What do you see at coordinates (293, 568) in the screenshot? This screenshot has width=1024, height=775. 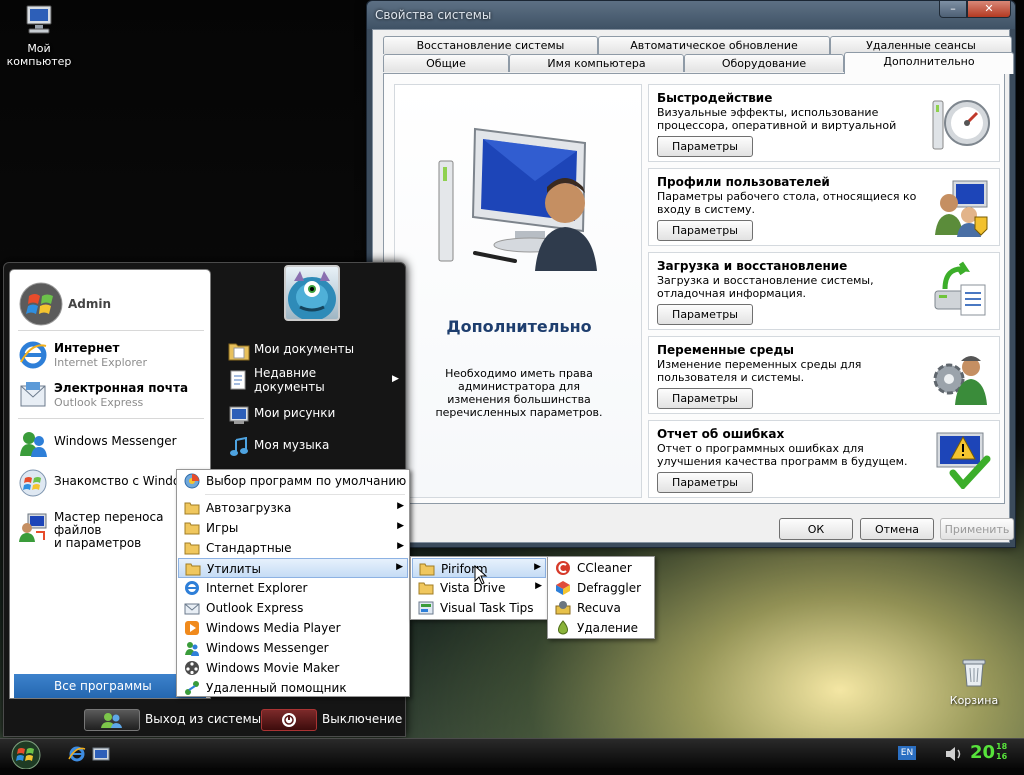 I see `menu-item-utilities: Утилиты ▶` at bounding box center [293, 568].